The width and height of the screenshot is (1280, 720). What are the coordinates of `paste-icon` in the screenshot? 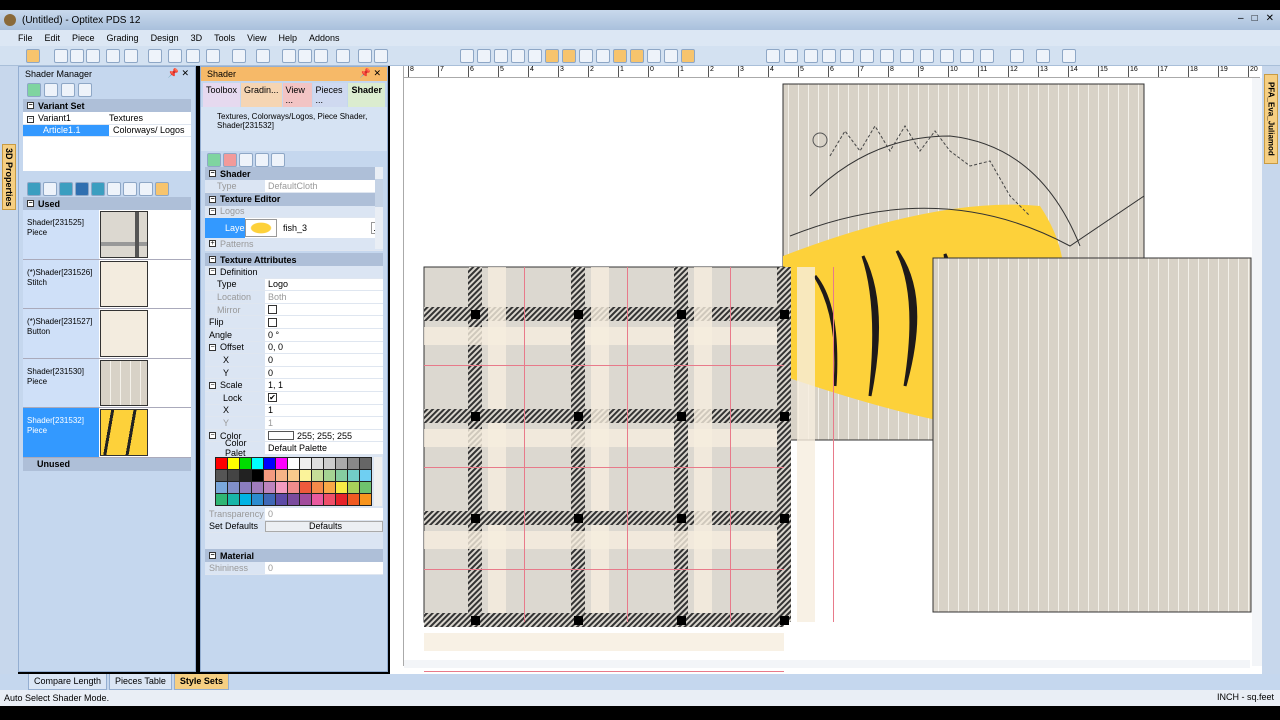 It's located at (321, 56).